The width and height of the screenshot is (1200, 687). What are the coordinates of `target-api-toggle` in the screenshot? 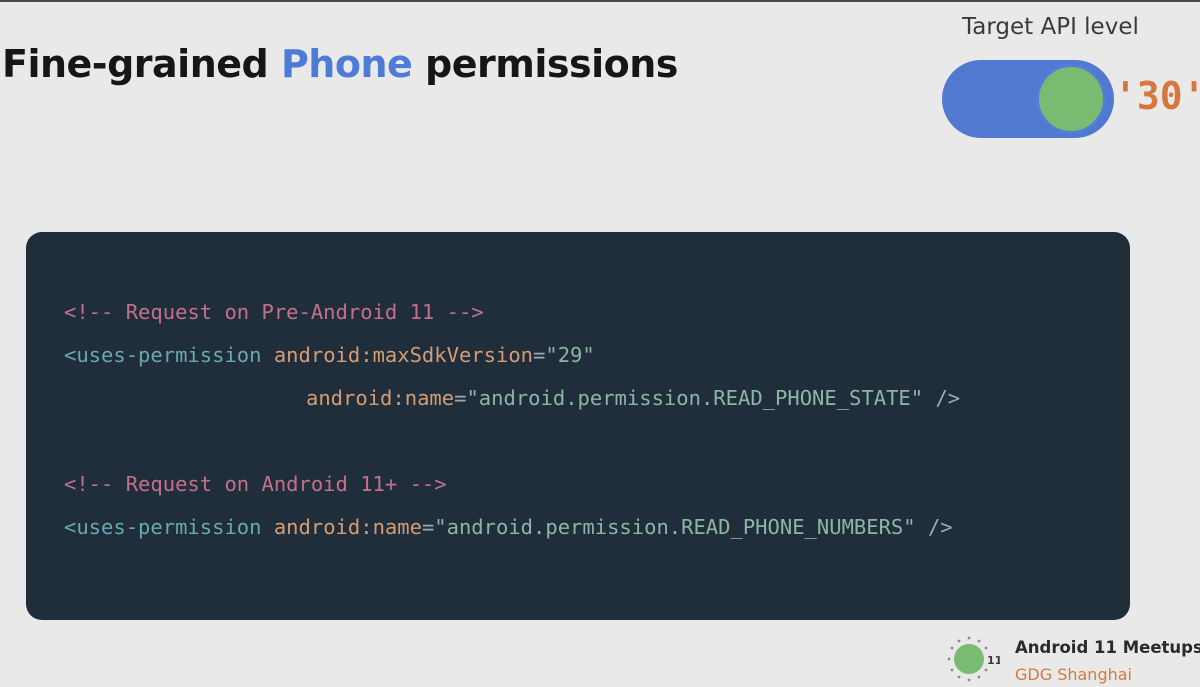 It's located at (1028, 99).